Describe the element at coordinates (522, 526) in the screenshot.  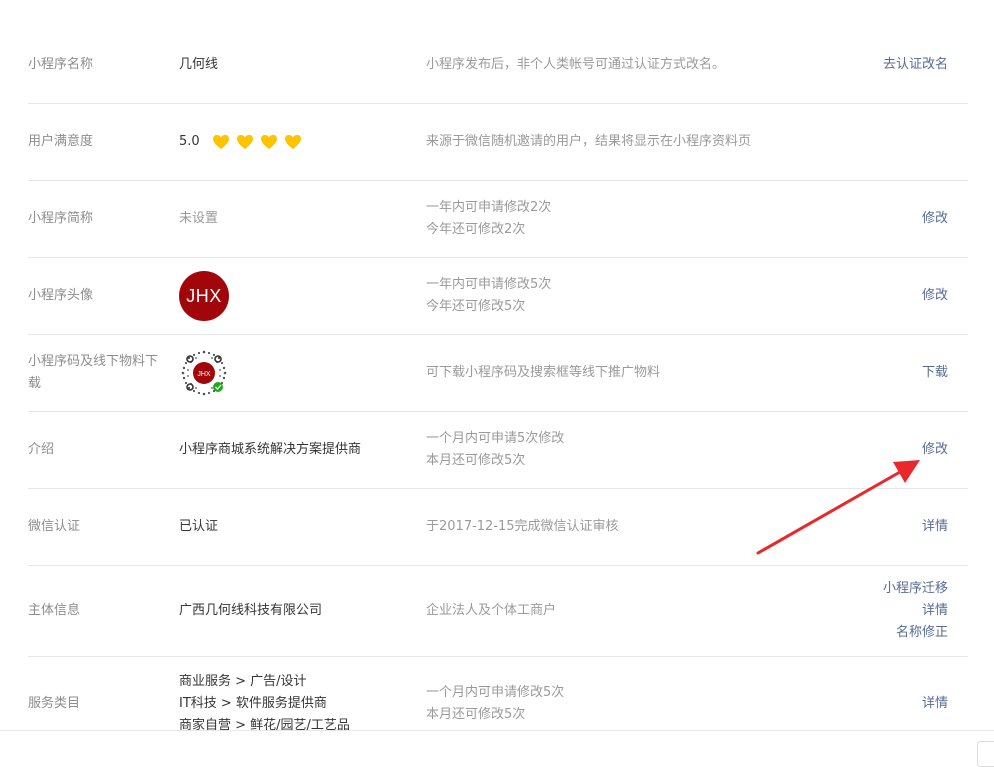
I see `row-desc: 于2017-12-15完成微信认证审核` at that location.